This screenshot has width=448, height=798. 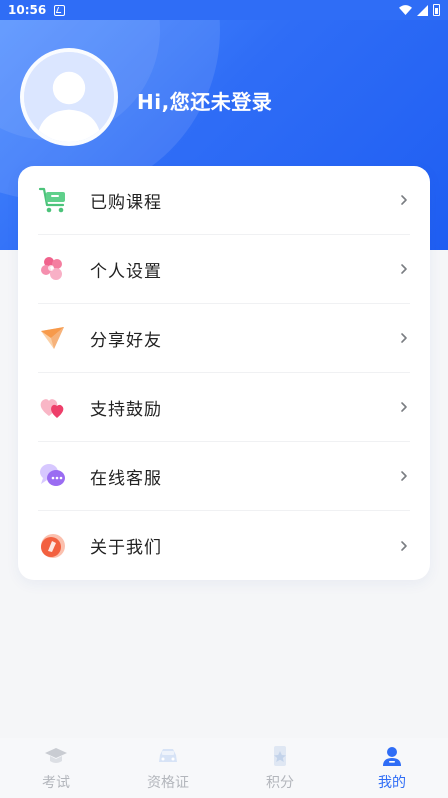 What do you see at coordinates (224, 200) in the screenshot?
I see `menu-item-purchased-courses: 已购课程` at bounding box center [224, 200].